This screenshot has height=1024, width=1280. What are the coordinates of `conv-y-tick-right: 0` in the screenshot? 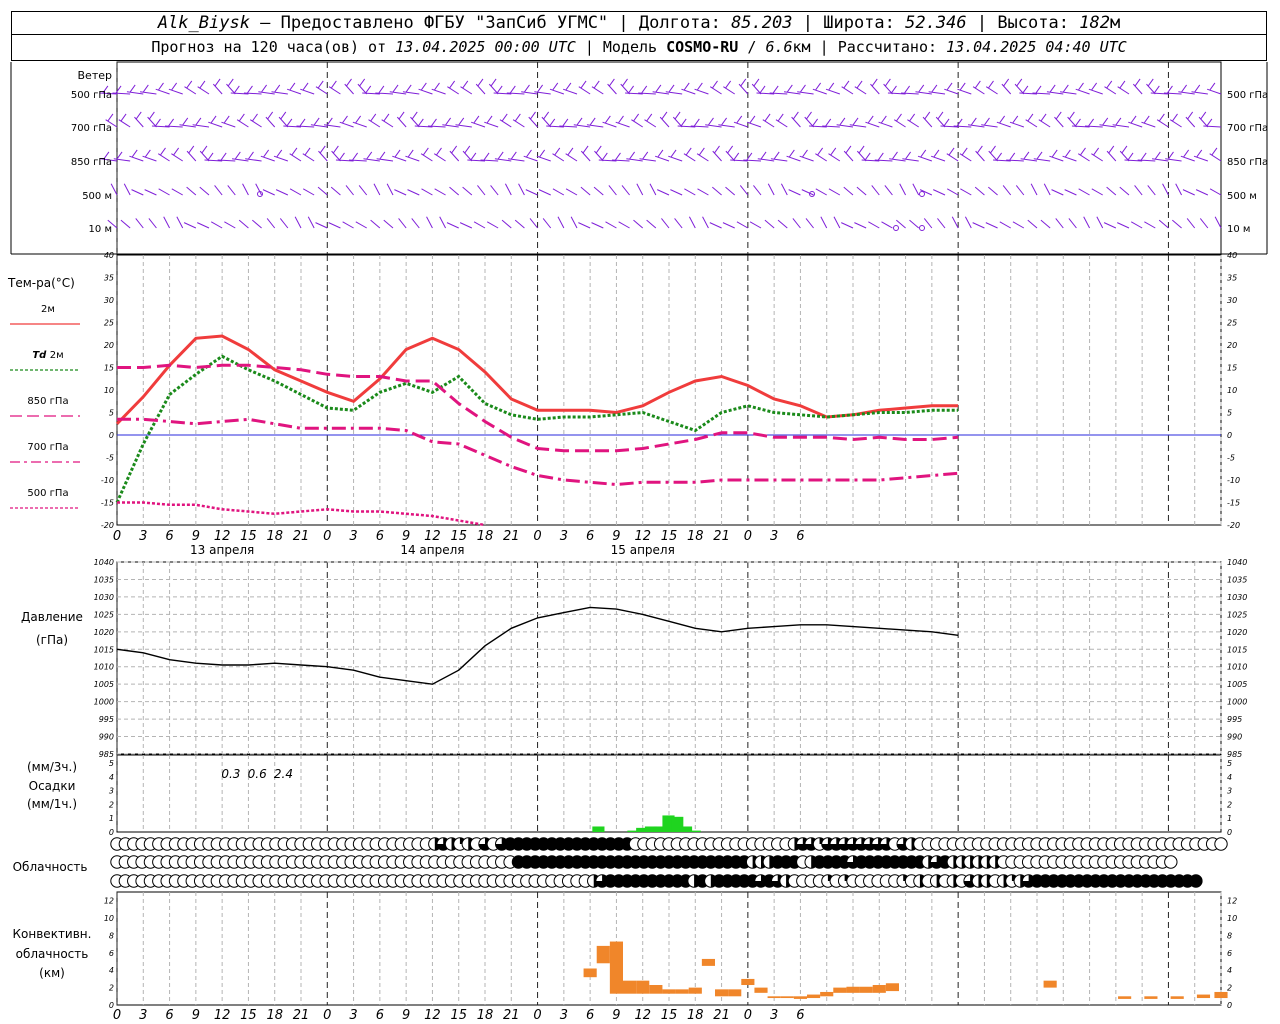 It's located at (1229, 1005).